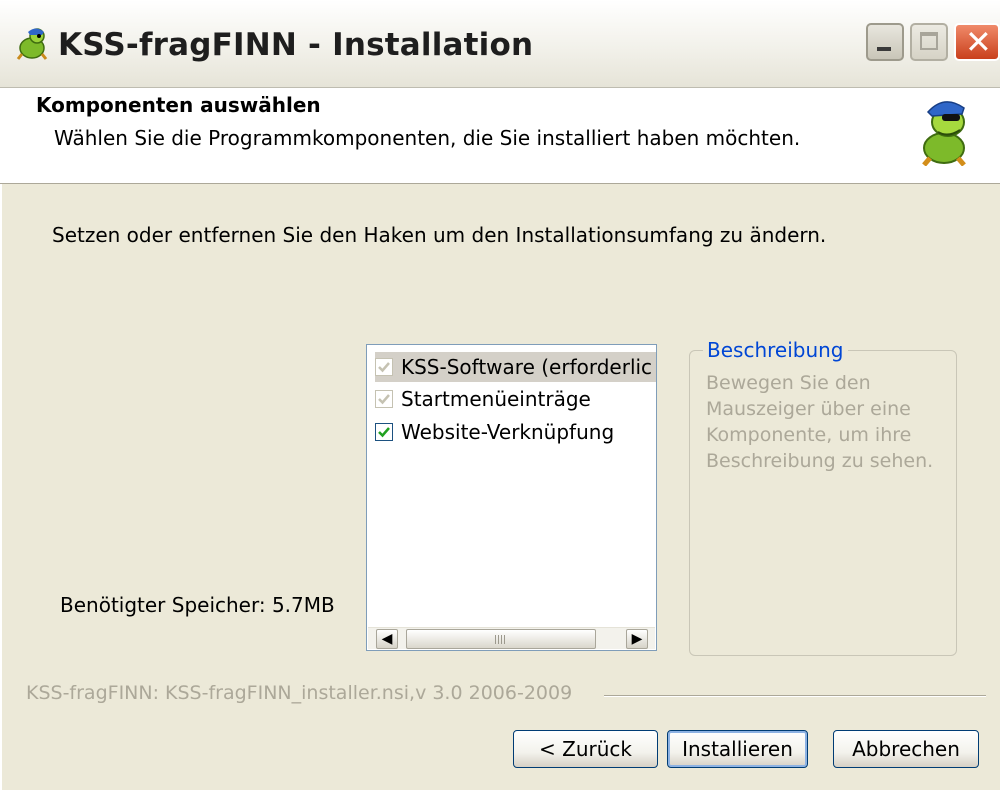 Image resolution: width=1000 pixels, height=790 pixels. I want to click on close-icon: ✕, so click(978, 42).